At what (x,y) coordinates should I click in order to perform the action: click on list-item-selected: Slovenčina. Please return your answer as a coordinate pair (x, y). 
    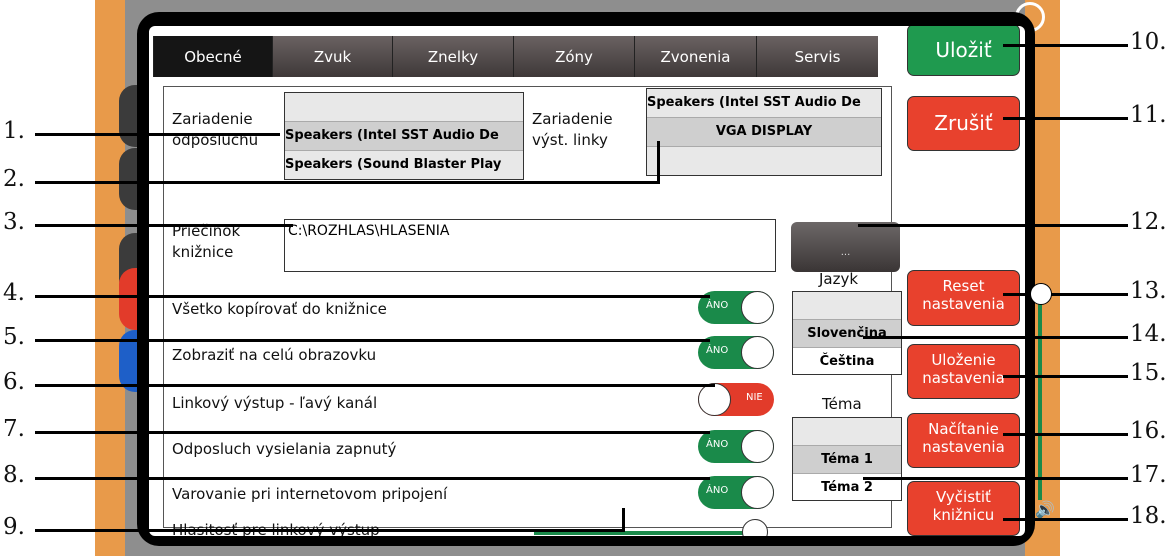
    Looking at the image, I should click on (847, 333).